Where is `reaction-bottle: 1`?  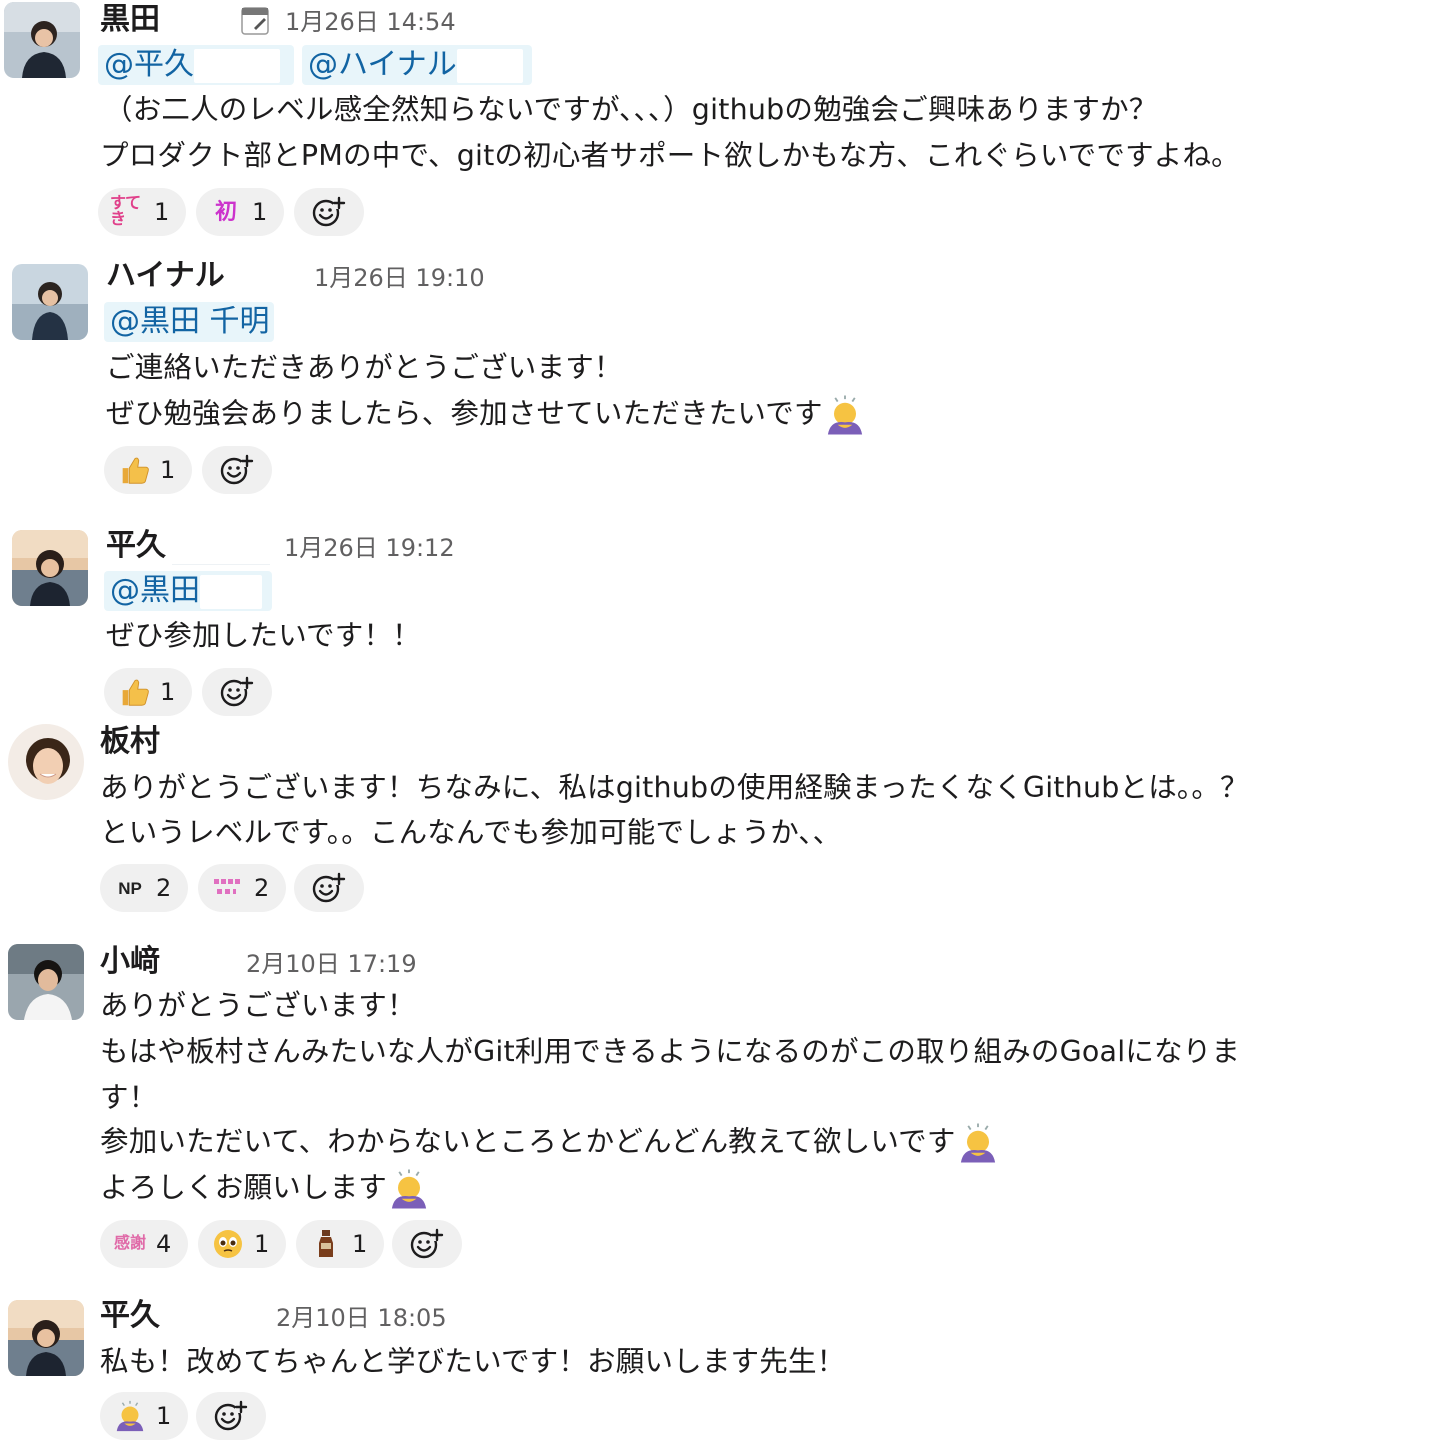 reaction-bottle: 1 is located at coordinates (340, 1244).